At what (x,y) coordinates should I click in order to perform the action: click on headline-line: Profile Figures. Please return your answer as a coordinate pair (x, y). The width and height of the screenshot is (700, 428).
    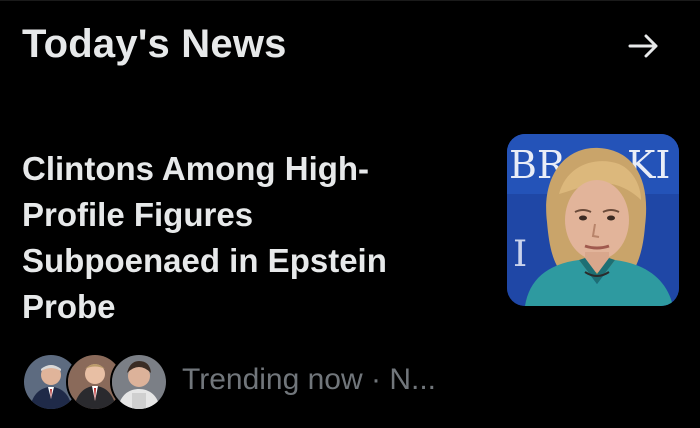
    Looking at the image, I should click on (138, 214).